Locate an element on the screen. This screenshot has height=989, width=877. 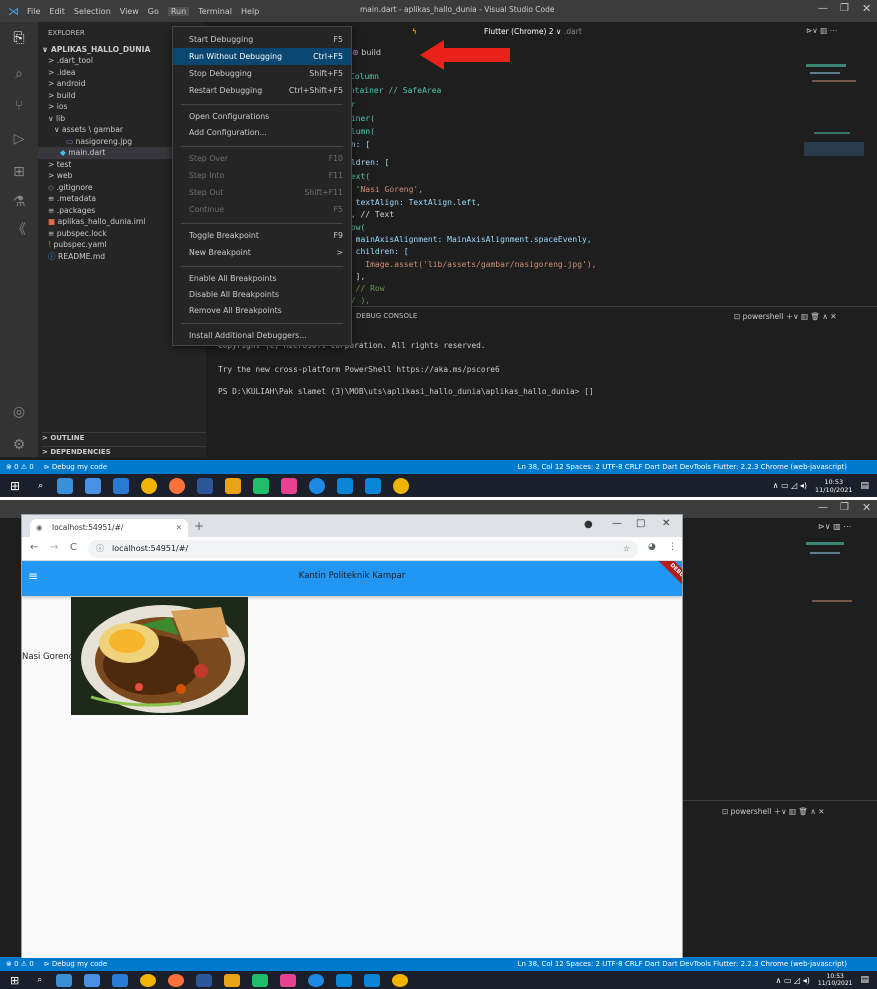
profile-avatar-icon: ◕ is located at coordinates (652, 547).